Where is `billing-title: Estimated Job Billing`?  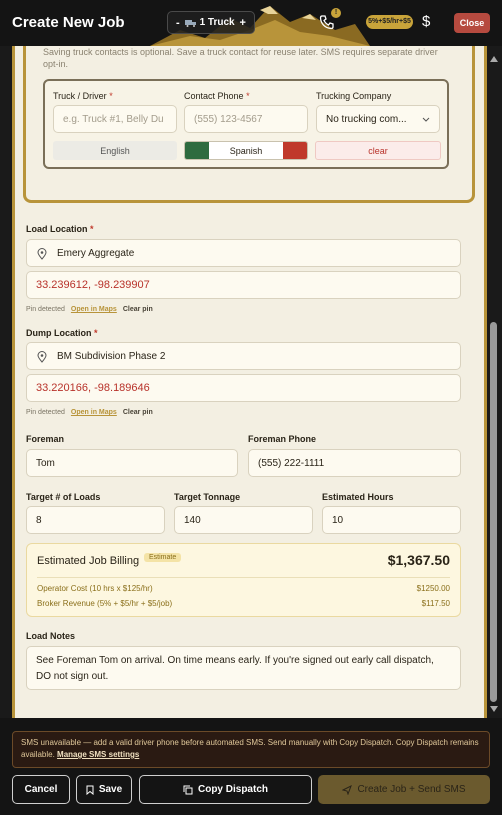 billing-title: Estimated Job Billing is located at coordinates (88, 561).